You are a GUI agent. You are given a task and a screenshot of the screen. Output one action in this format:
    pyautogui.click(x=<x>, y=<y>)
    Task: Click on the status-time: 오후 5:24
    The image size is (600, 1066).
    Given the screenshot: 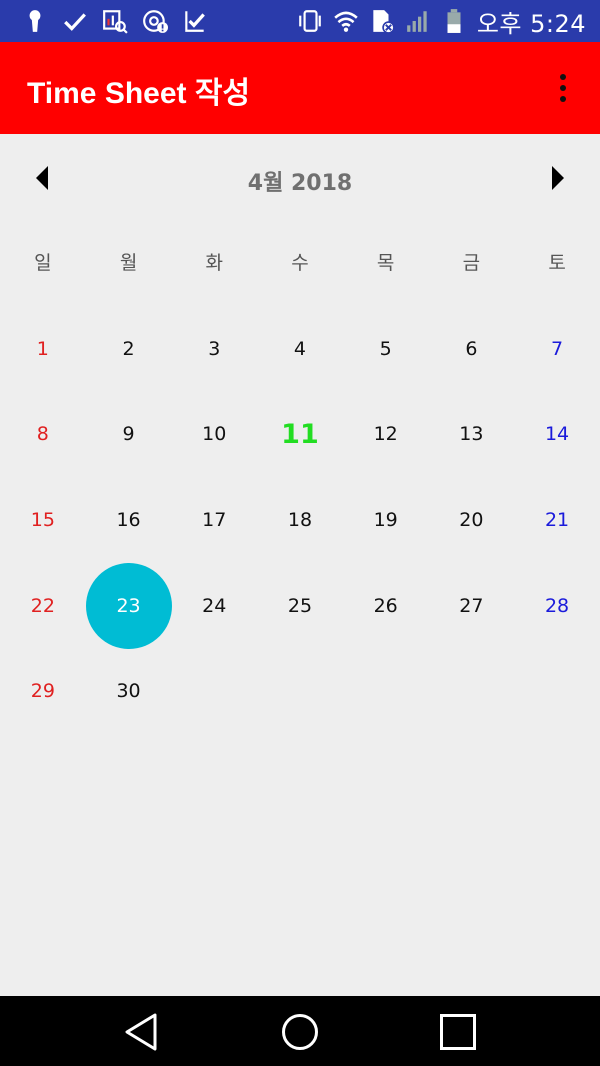 What is the action you would take?
    pyautogui.click(x=531, y=23)
    